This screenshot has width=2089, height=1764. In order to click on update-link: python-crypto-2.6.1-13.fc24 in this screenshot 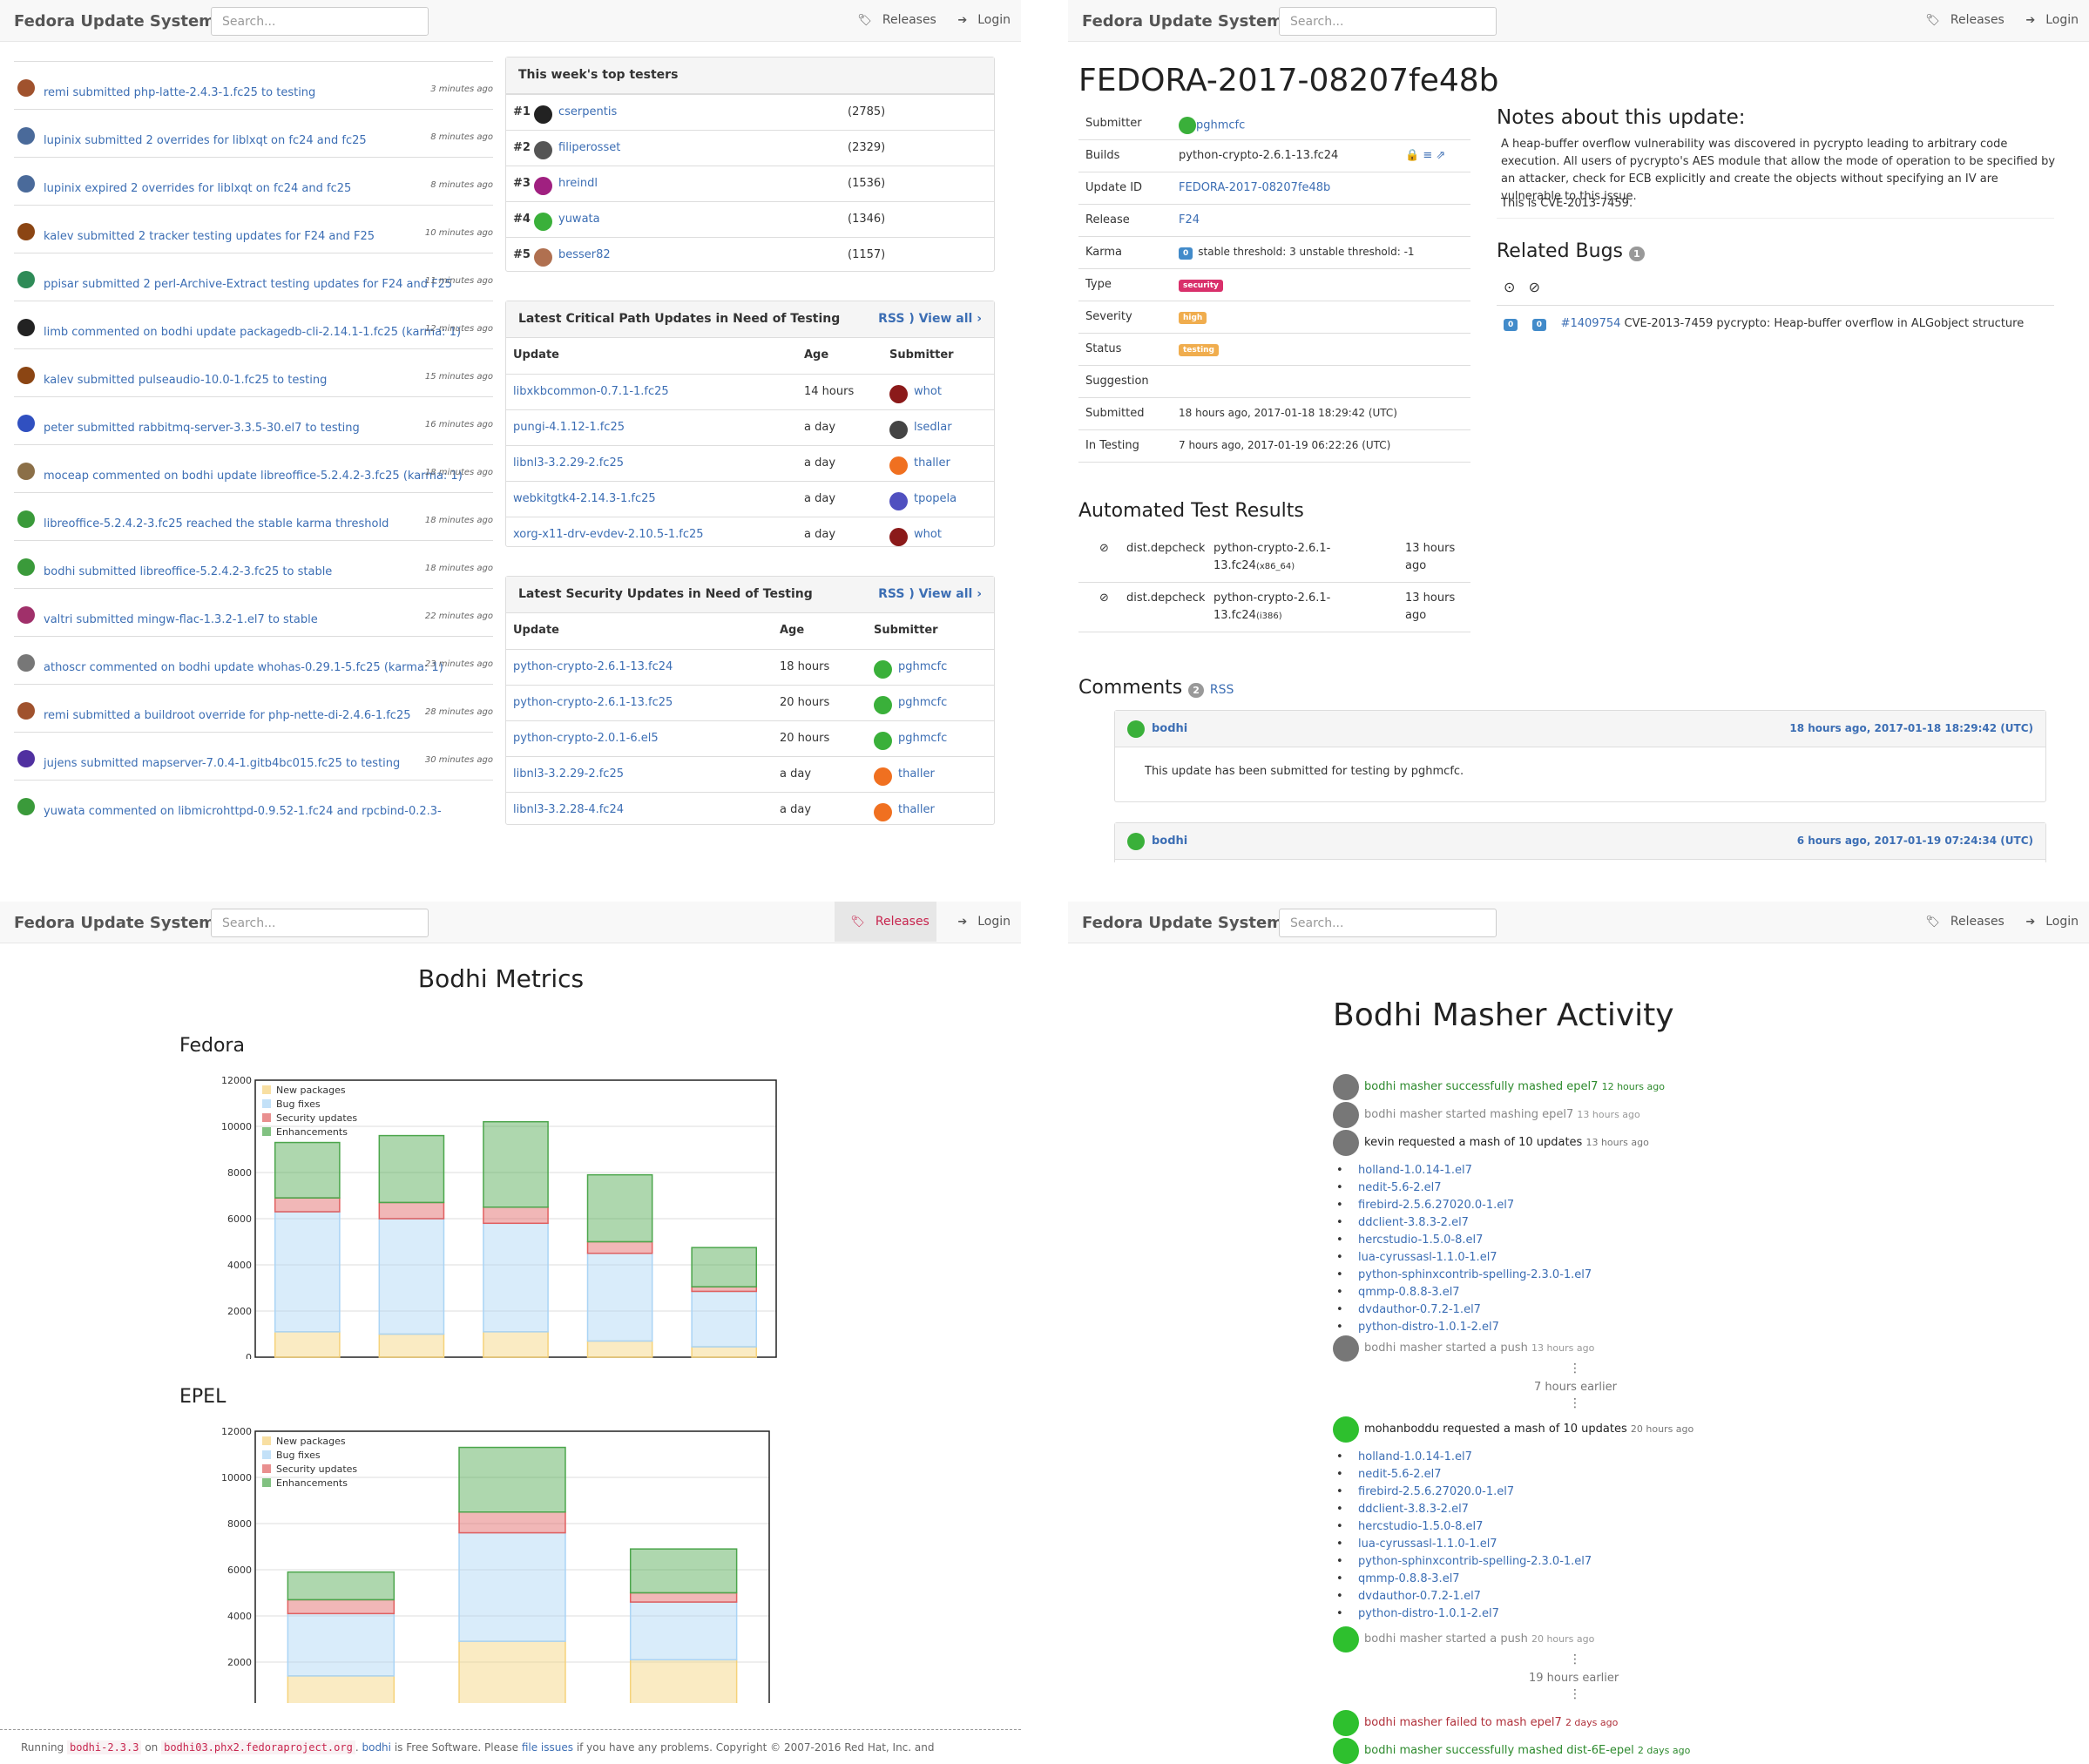, I will do `click(593, 667)`.